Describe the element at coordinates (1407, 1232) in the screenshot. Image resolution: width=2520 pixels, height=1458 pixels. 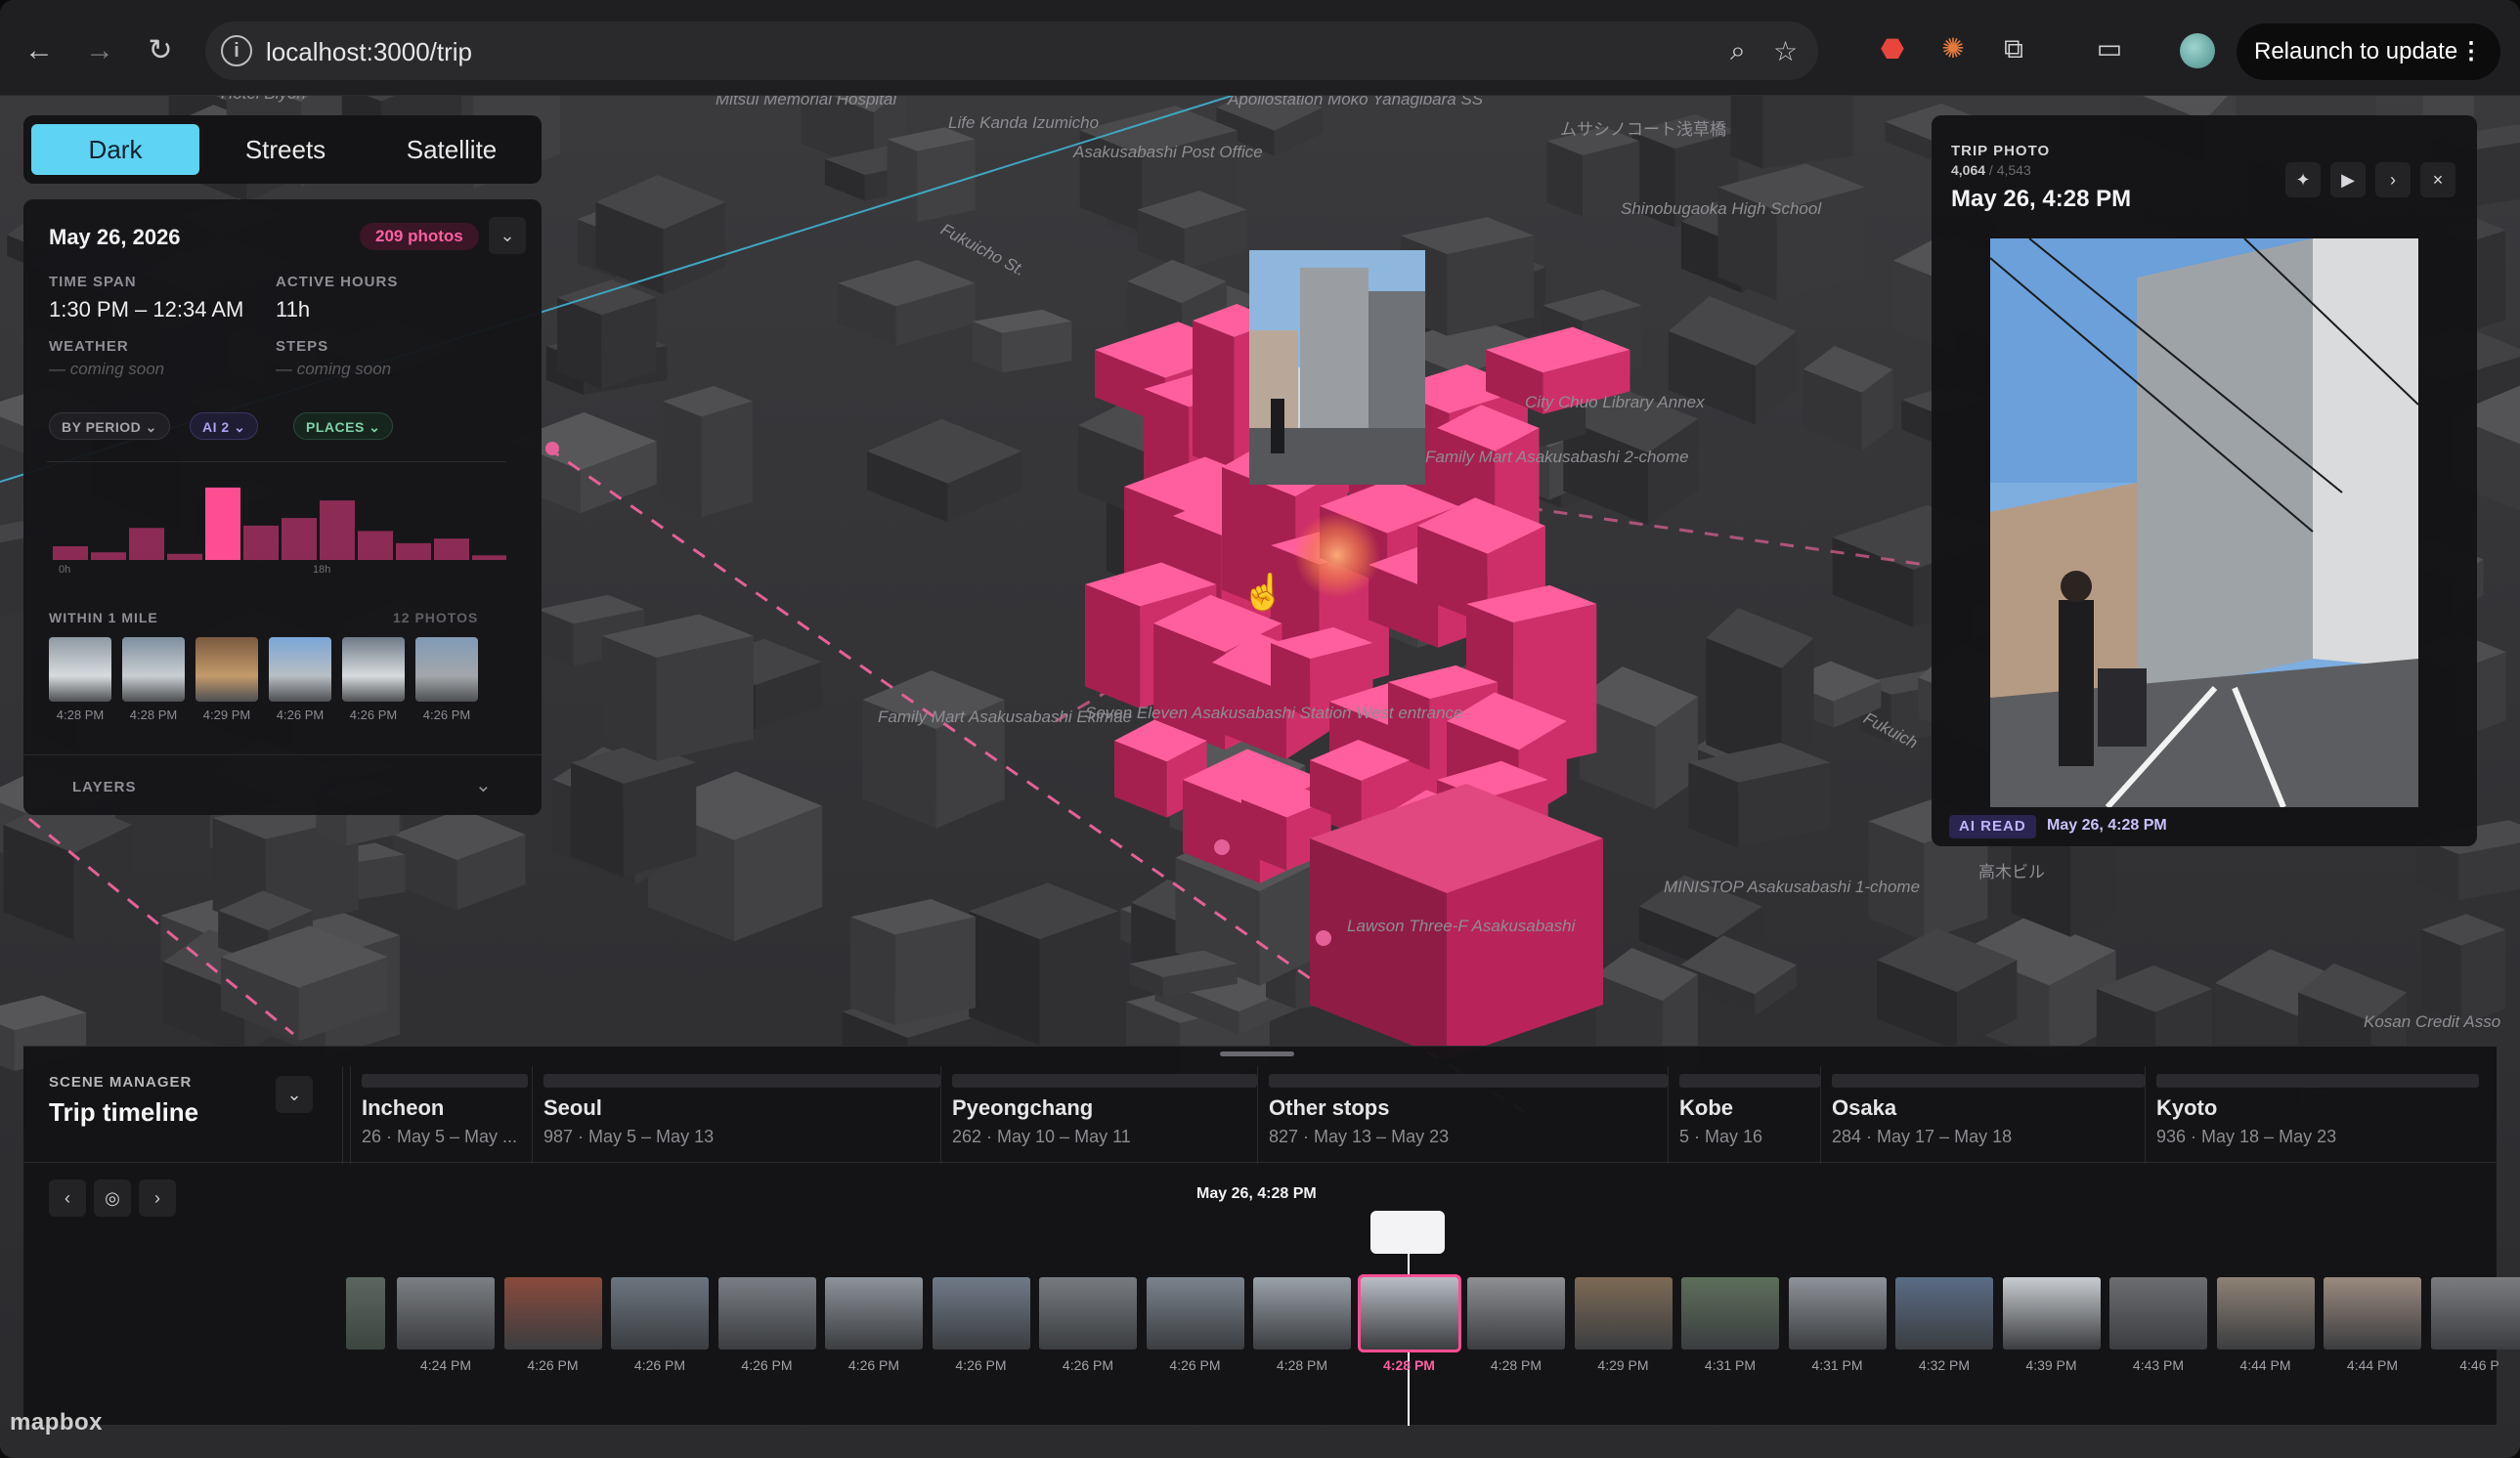
I see `timeline-cursor-handle` at that location.